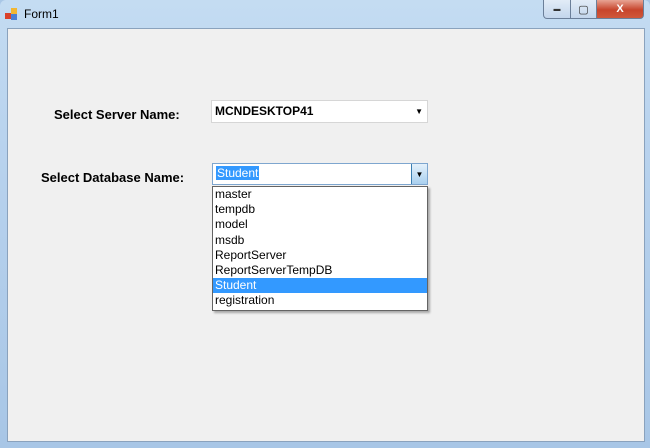 The width and height of the screenshot is (650, 448). What do you see at coordinates (117, 114) in the screenshot?
I see `server-name-label: Select Server Name:` at bounding box center [117, 114].